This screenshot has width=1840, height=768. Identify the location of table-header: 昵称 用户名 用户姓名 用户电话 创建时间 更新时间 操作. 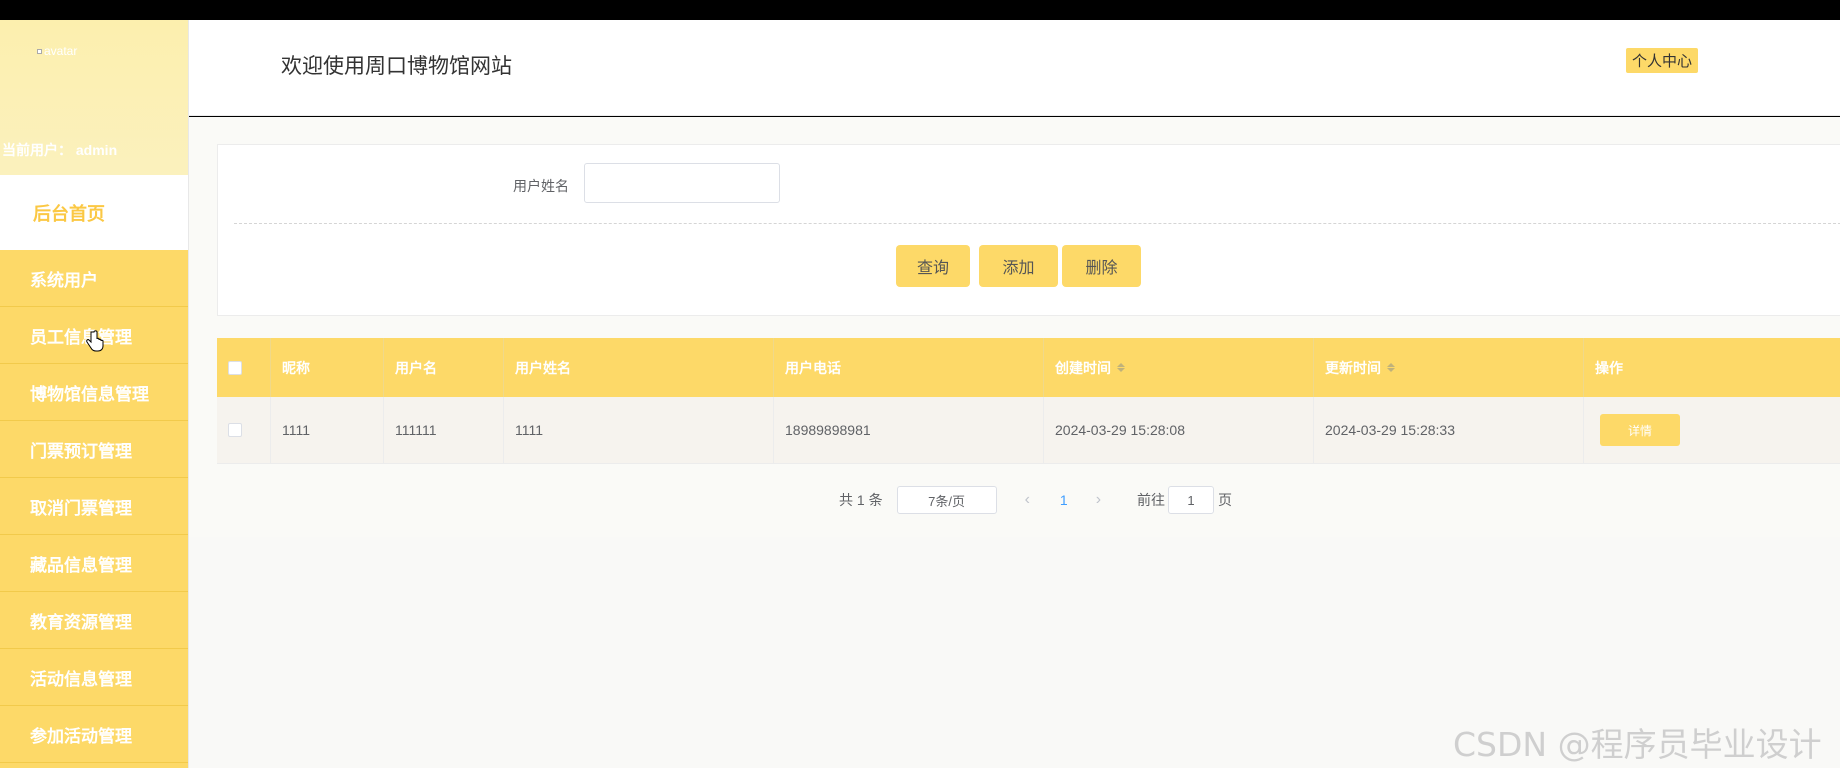
(1028, 367).